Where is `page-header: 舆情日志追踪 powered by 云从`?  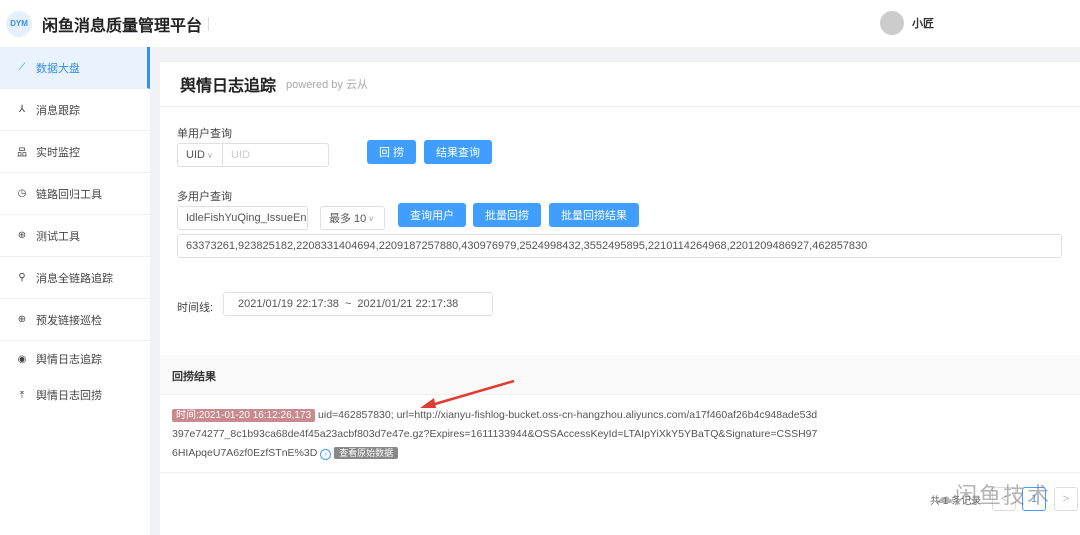
page-header: 舆情日志追踪 powered by 云从 is located at coordinates (620, 84).